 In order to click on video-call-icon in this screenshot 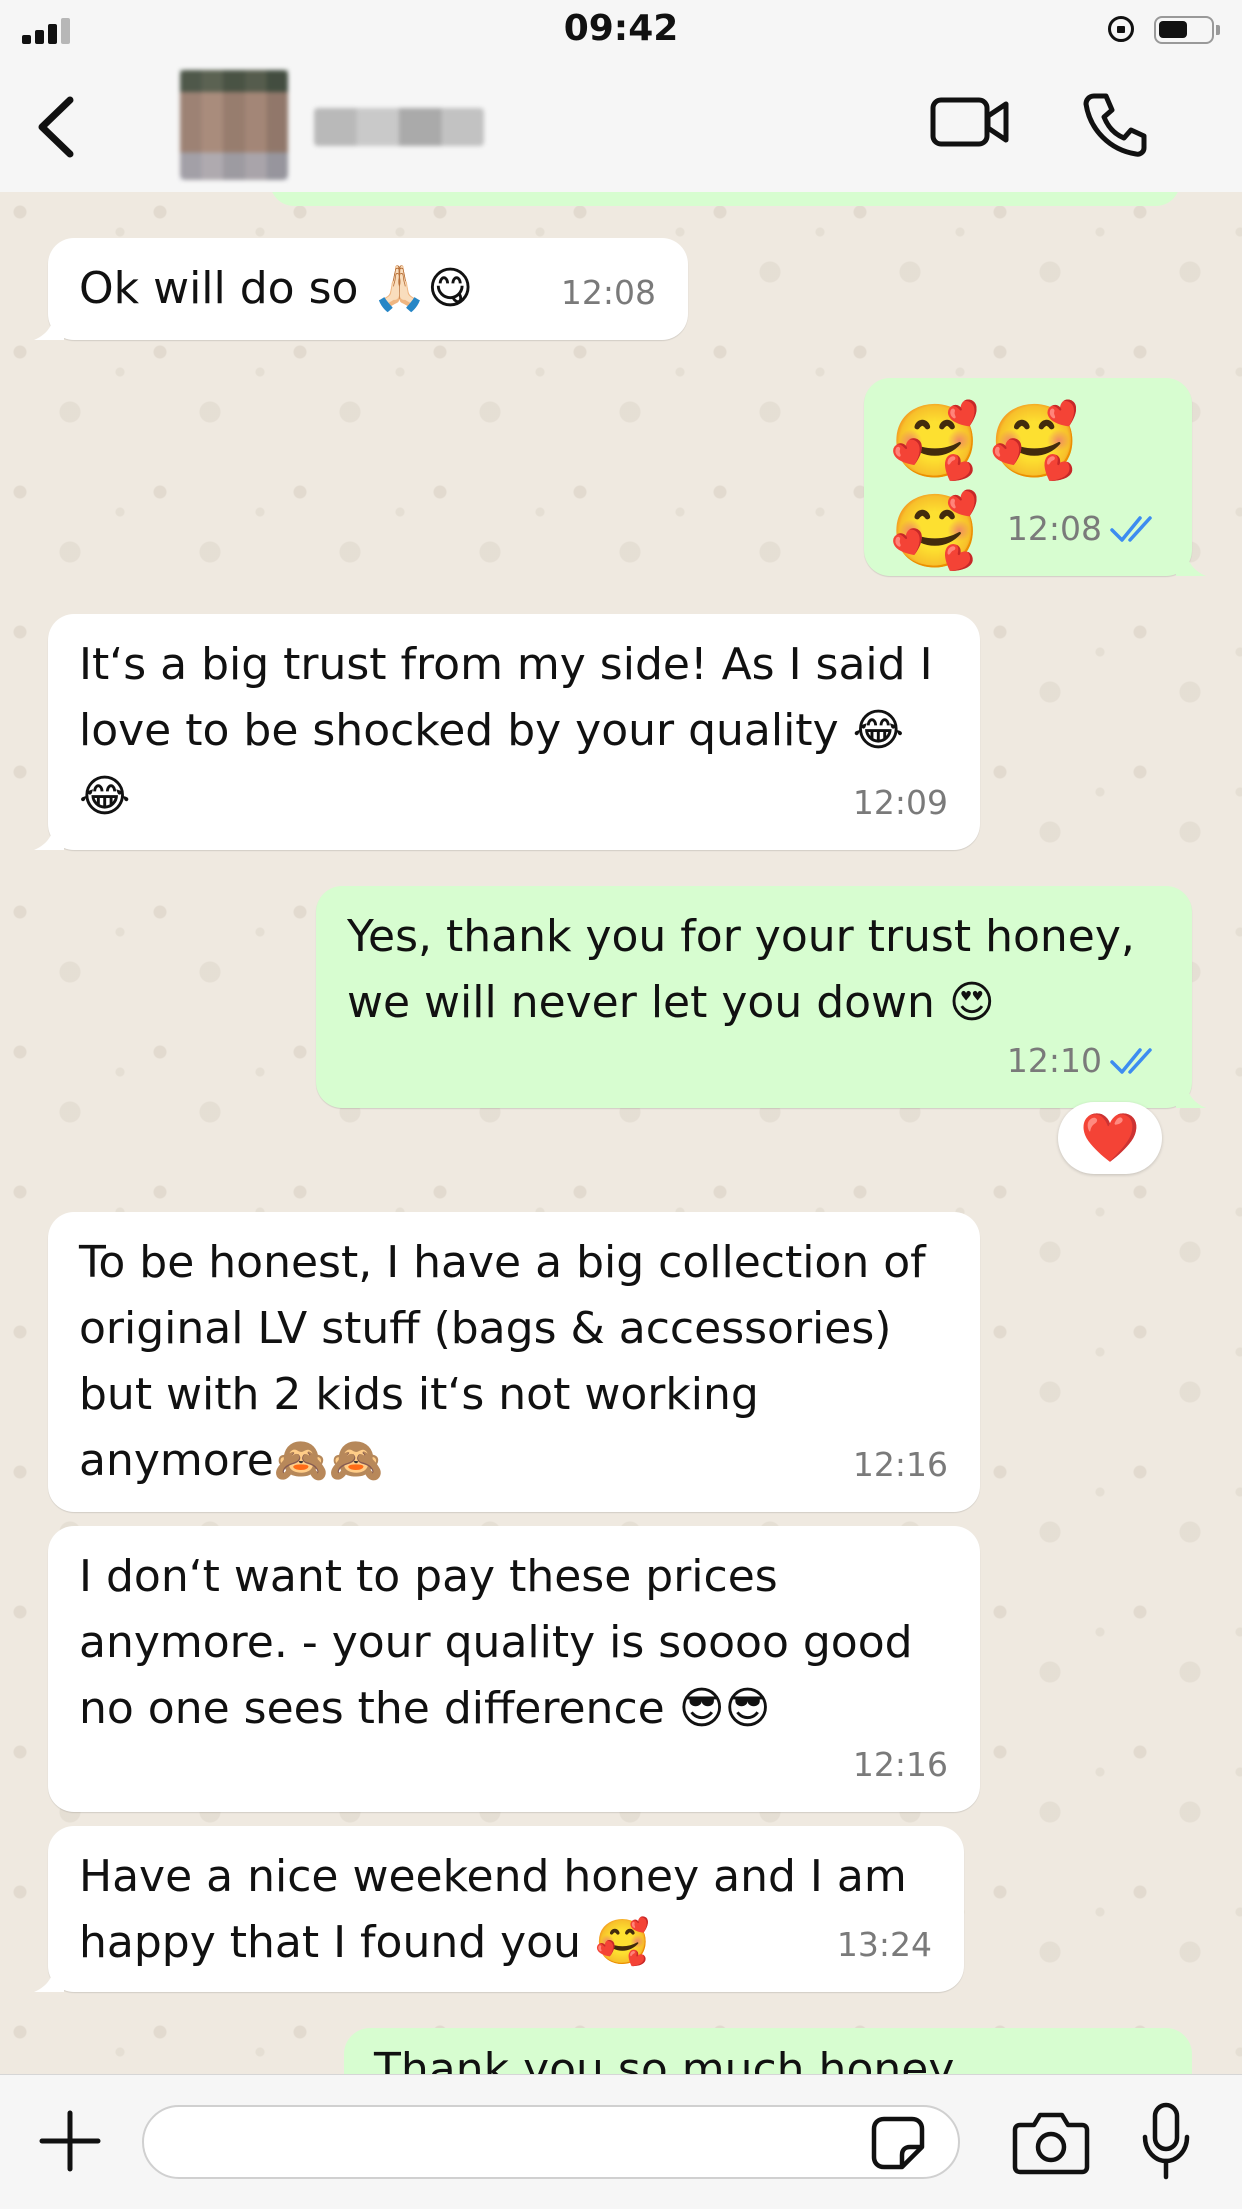, I will do `click(969, 122)`.